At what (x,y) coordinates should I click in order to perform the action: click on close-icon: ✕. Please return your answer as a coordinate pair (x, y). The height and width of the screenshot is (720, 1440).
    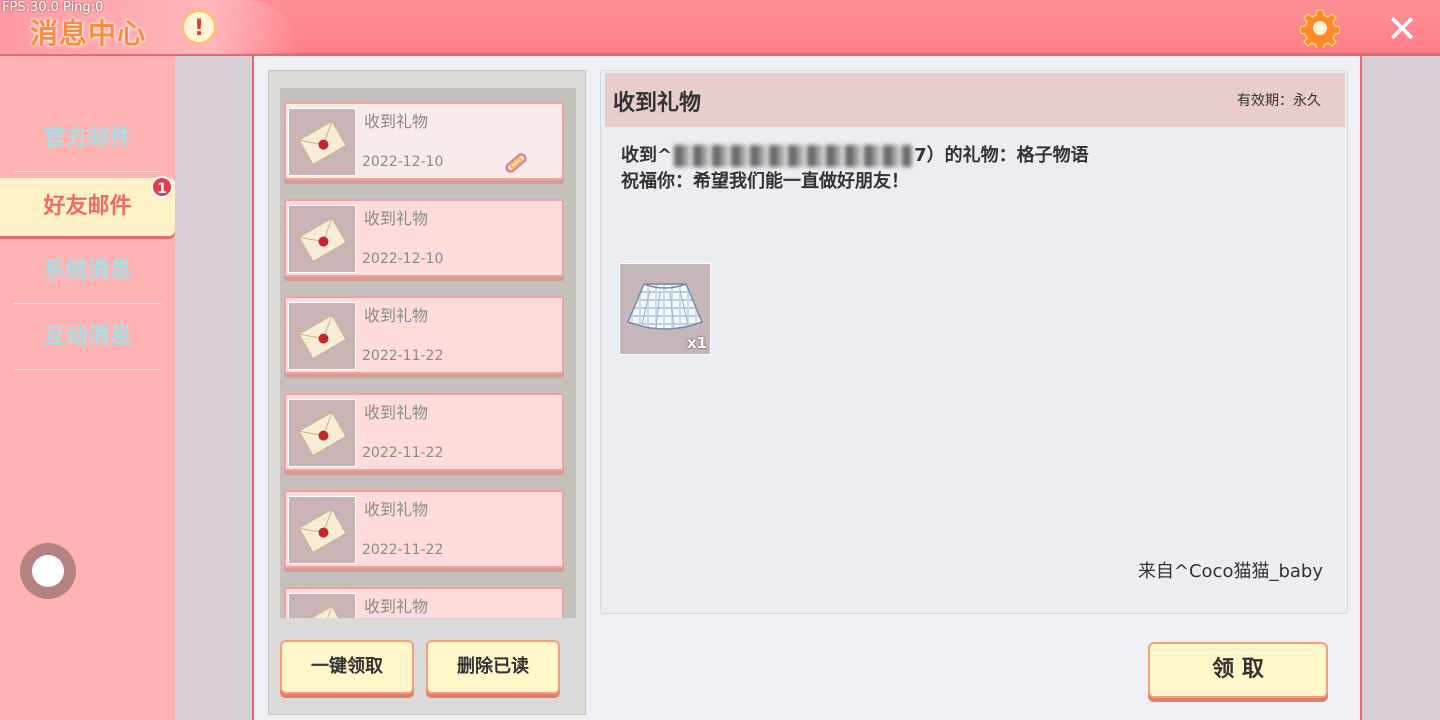
    Looking at the image, I should click on (1402, 29).